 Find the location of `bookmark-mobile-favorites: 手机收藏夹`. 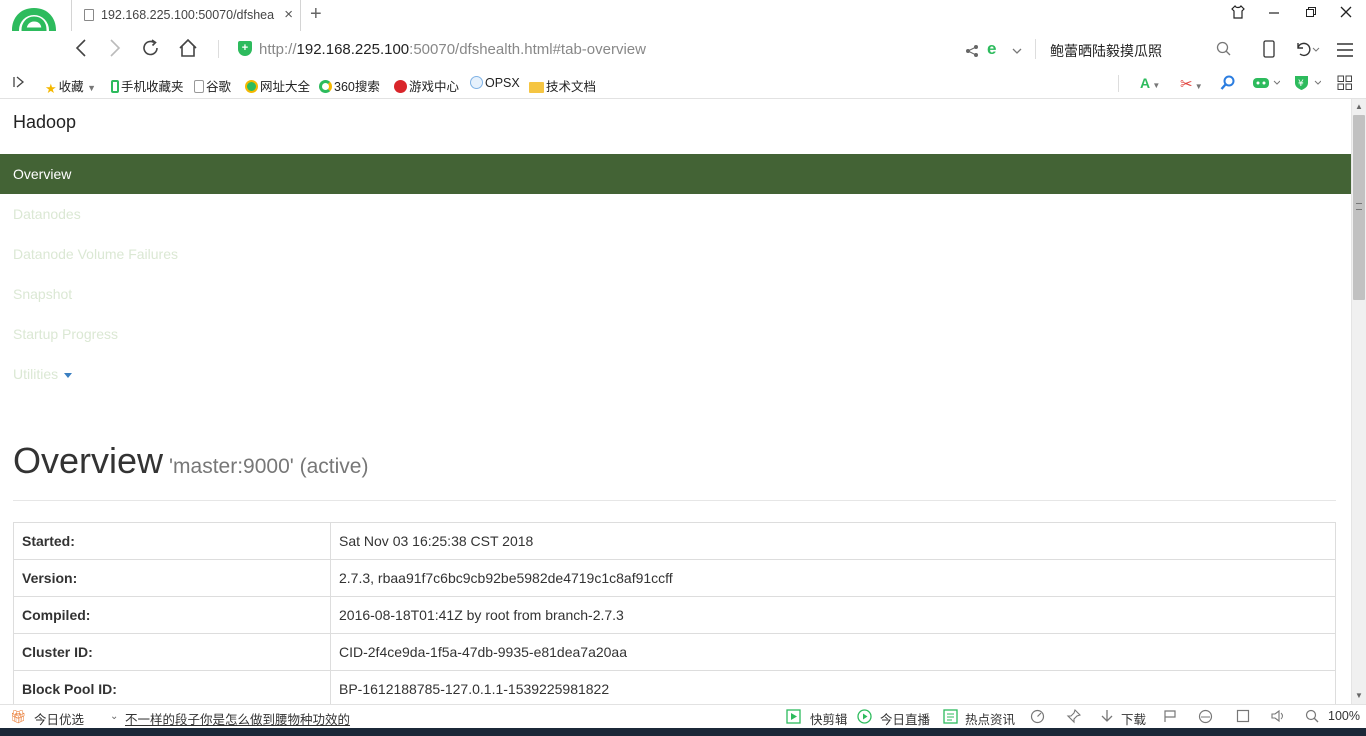

bookmark-mobile-favorites: 手机收藏夹 is located at coordinates (147, 85).